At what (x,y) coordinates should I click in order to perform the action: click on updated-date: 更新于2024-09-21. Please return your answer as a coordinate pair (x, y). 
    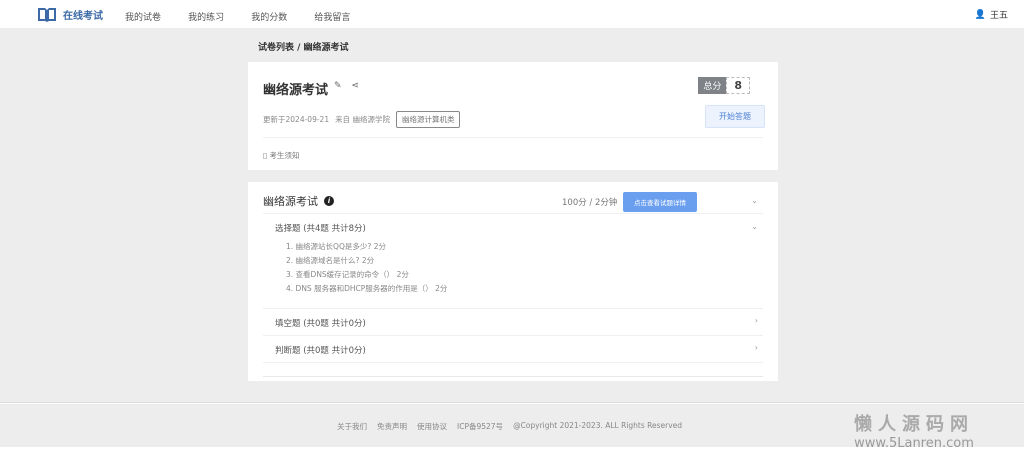
    Looking at the image, I should click on (296, 119).